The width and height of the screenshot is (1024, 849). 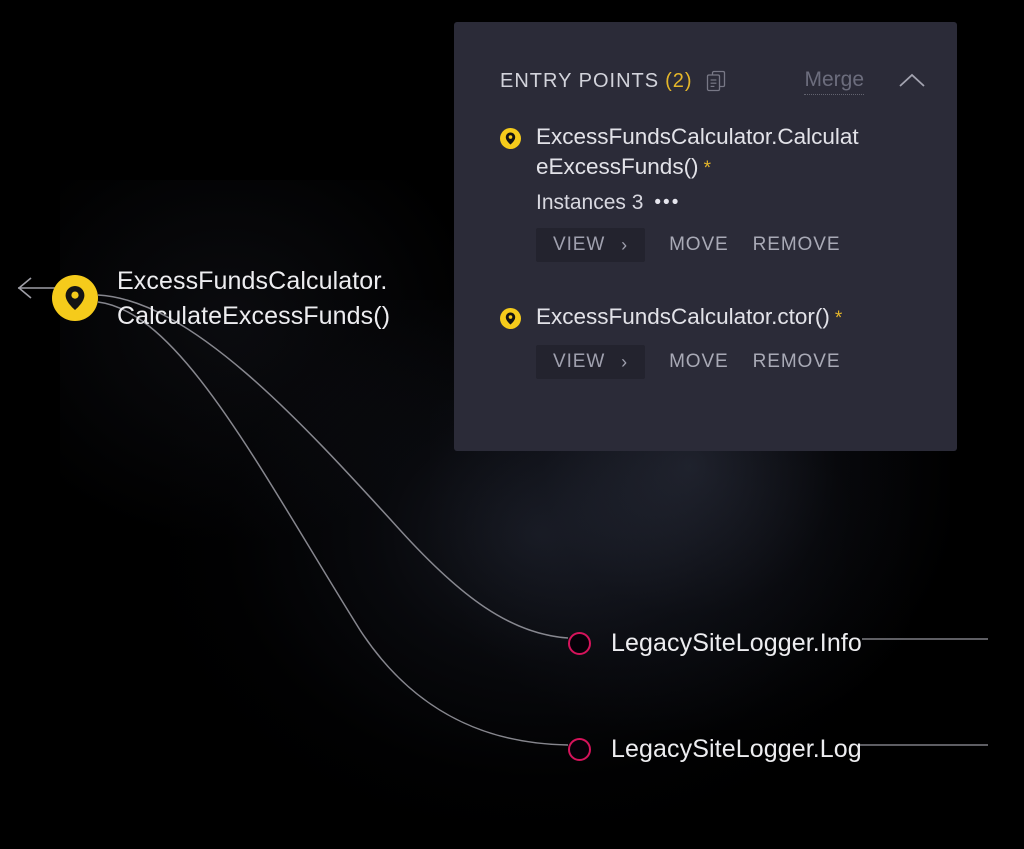 I want to click on panel-entry-count: (2), so click(x=679, y=80).